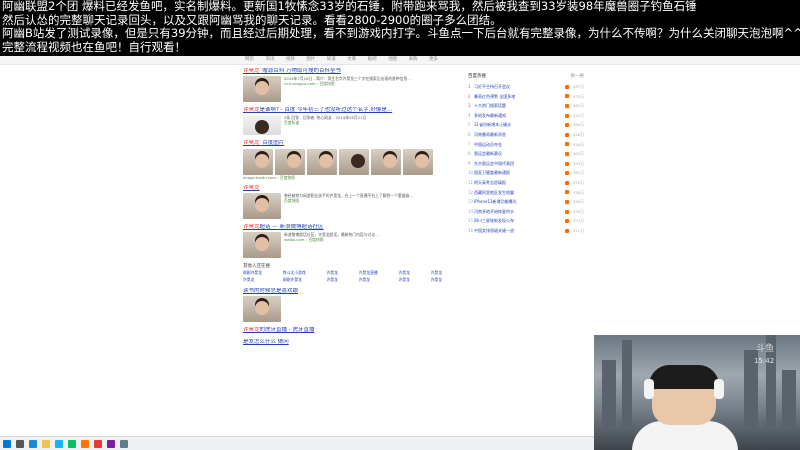  What do you see at coordinates (518, 154) in the screenshot?
I see `hot-search-text: 奥运会最新赛况` at bounding box center [518, 154].